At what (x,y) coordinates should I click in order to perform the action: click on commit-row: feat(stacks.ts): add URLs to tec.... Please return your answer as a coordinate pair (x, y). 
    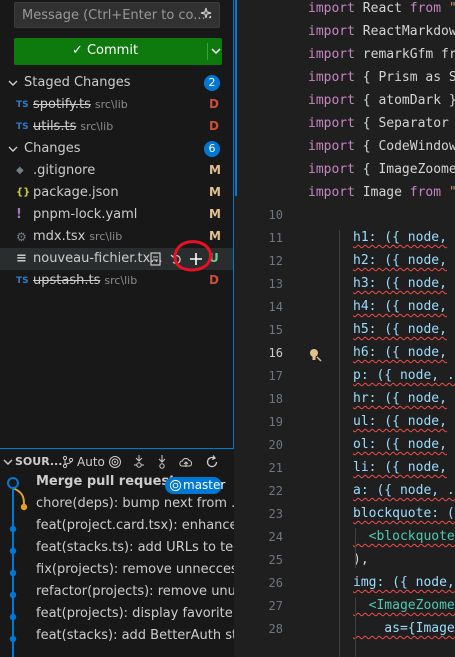
    Looking at the image, I should click on (135, 551).